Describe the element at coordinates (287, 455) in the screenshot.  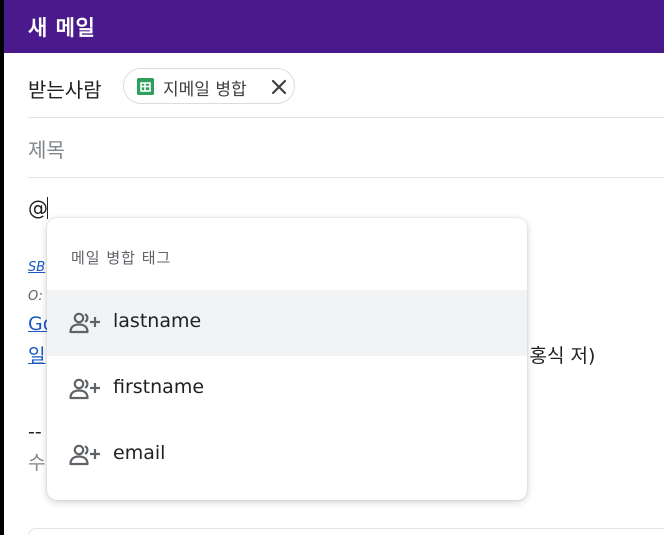
I see `menu-item-email: email` at that location.